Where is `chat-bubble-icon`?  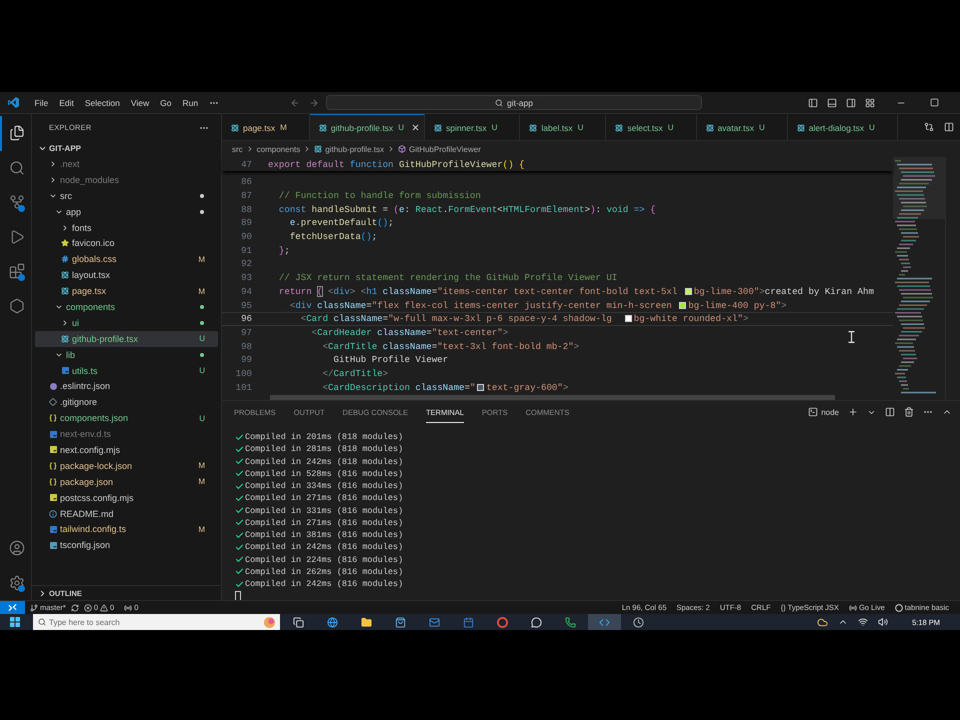
chat-bubble-icon is located at coordinates (536, 622).